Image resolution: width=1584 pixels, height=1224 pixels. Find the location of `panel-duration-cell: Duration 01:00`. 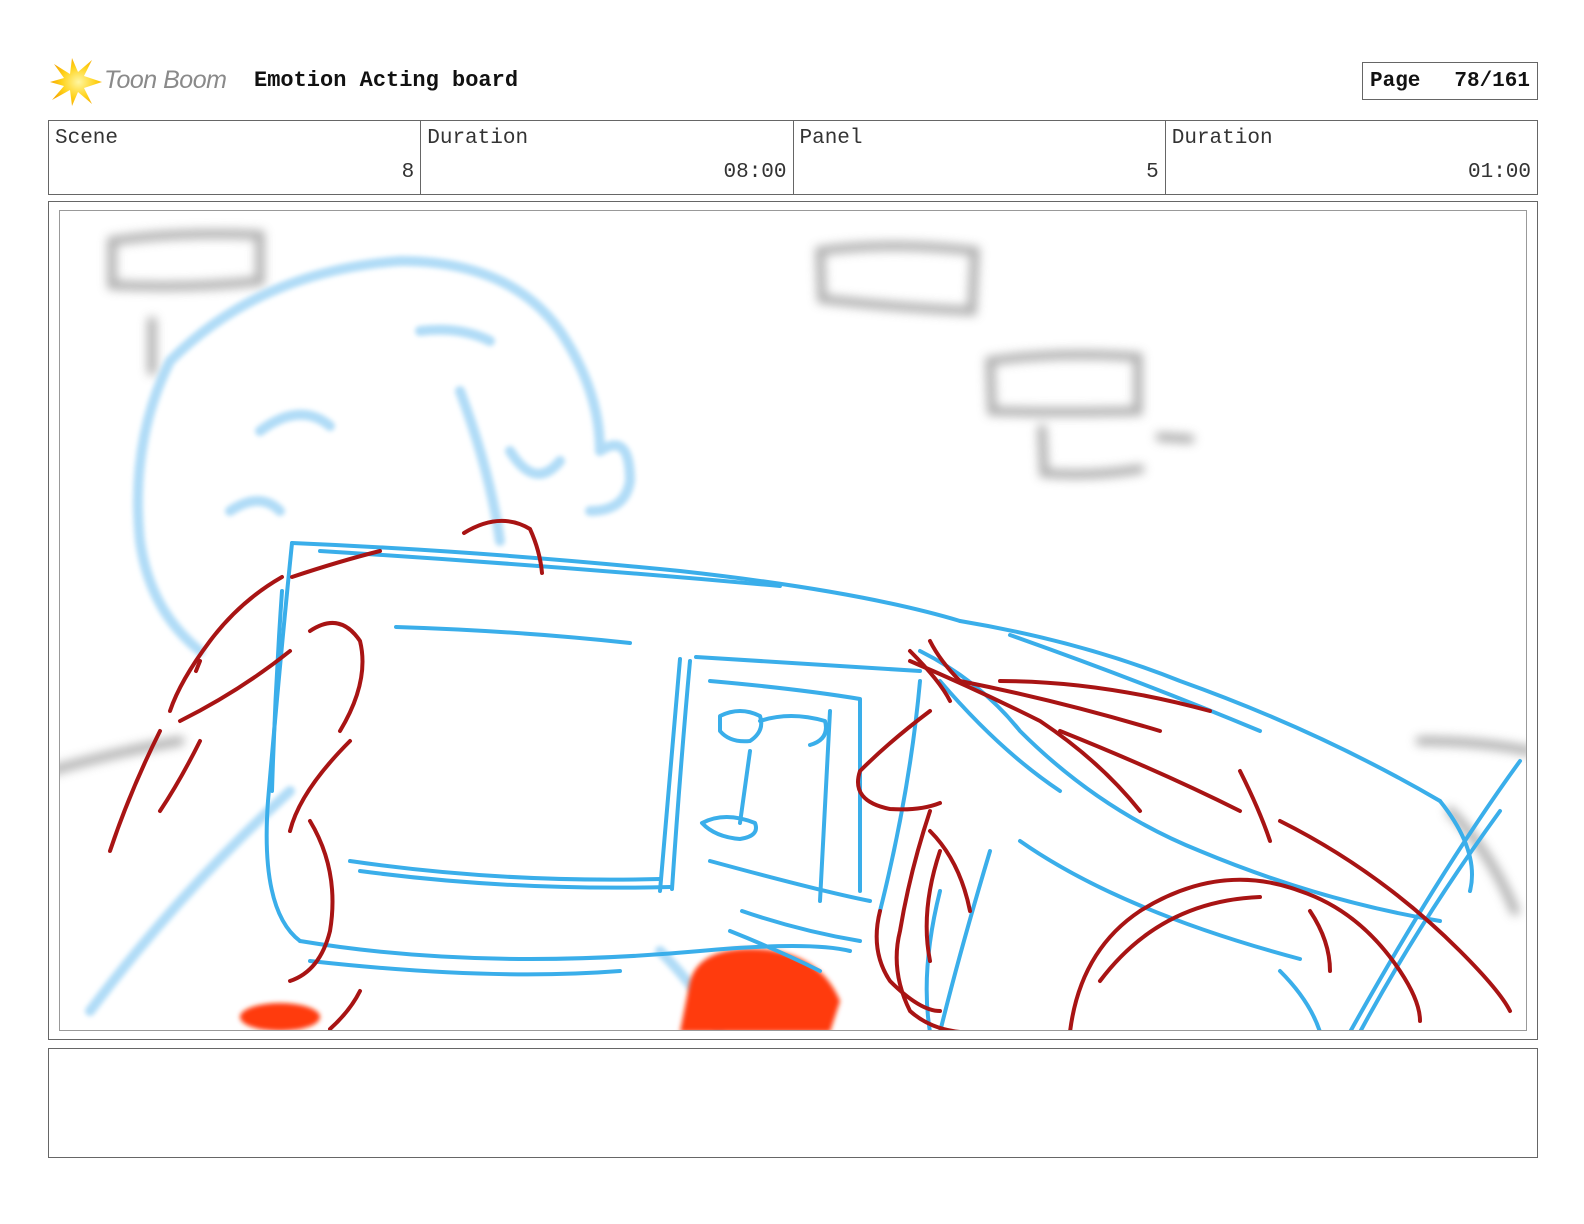

panel-duration-cell: Duration 01:00 is located at coordinates (1351, 157).